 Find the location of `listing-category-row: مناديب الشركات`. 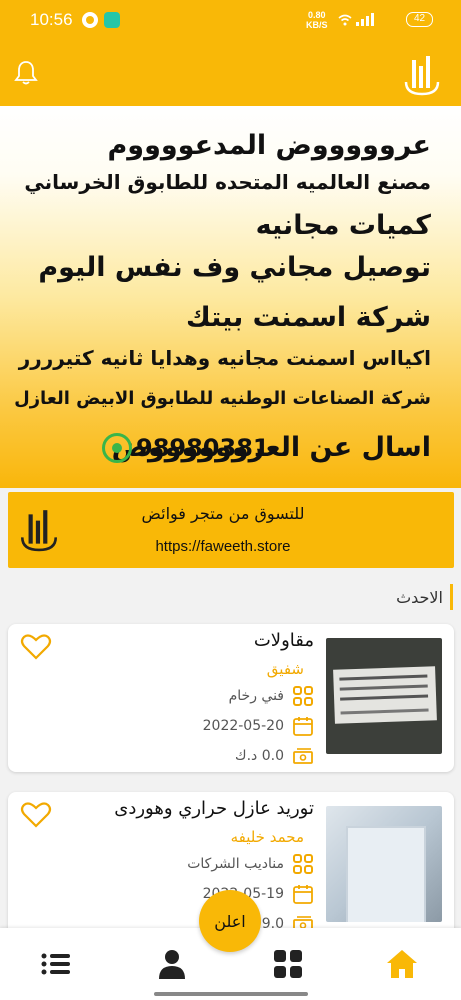

listing-category-row: مناديب الشركات is located at coordinates (250, 864).